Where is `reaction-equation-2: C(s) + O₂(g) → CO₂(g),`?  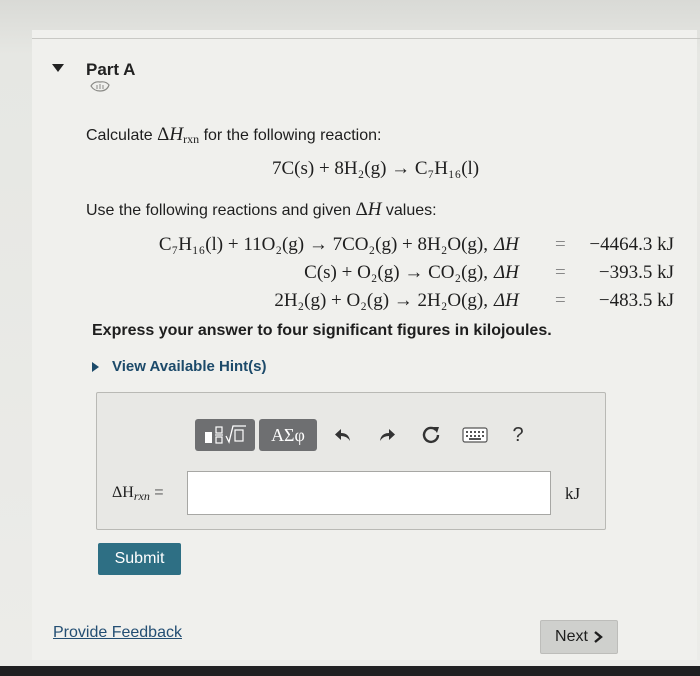 reaction-equation-2: C(s) + O₂(g) → CO₂(g), is located at coordinates (396, 272).